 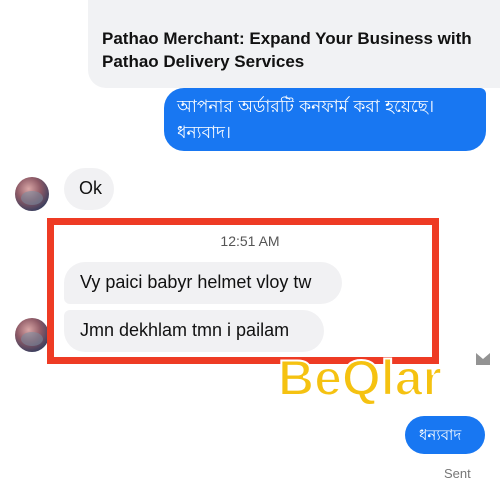 I want to click on watermark-logo: BeQlar, so click(x=360, y=378).